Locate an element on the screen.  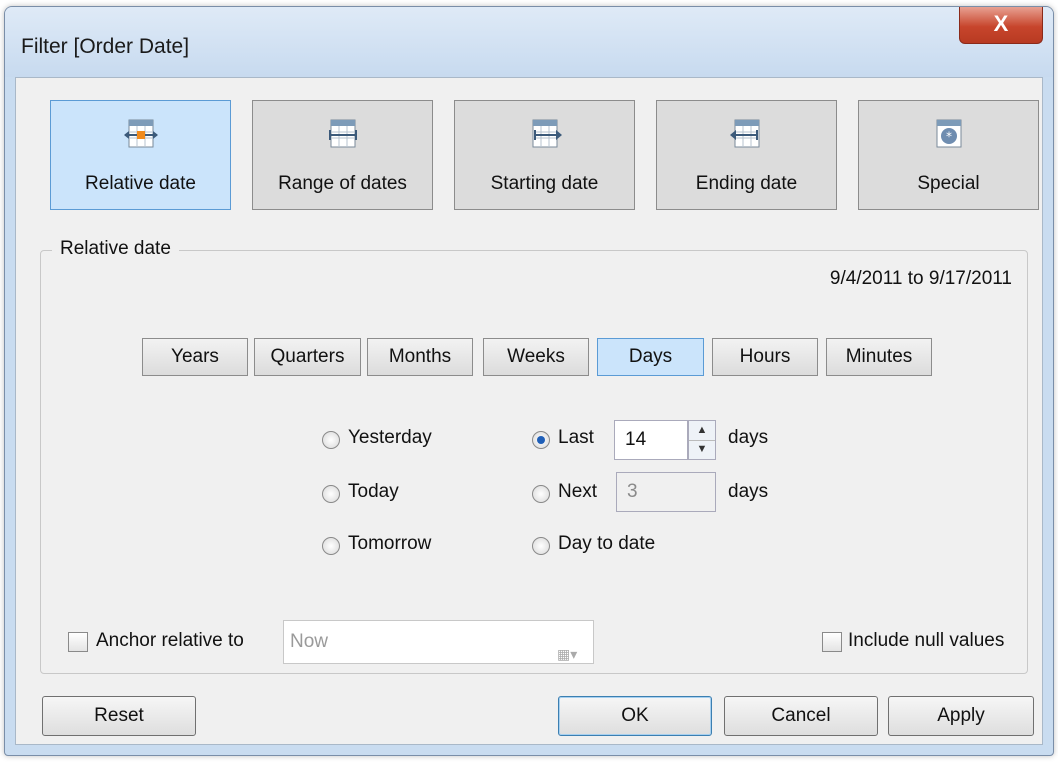
starting-date-label: Starting date is located at coordinates (544, 183).